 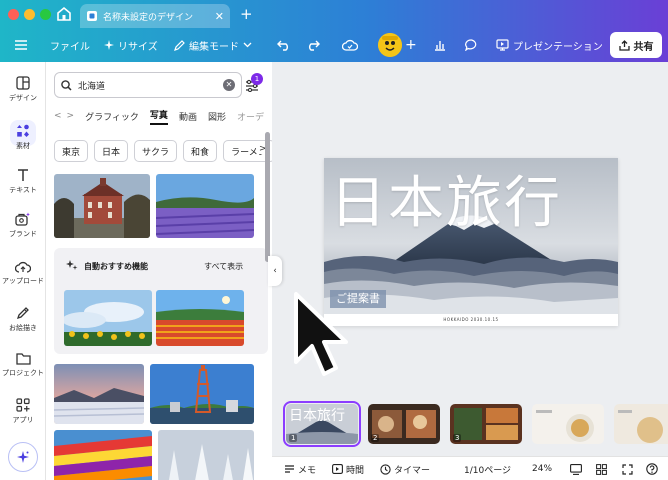 I want to click on timer-button: タイマー, so click(x=405, y=468).